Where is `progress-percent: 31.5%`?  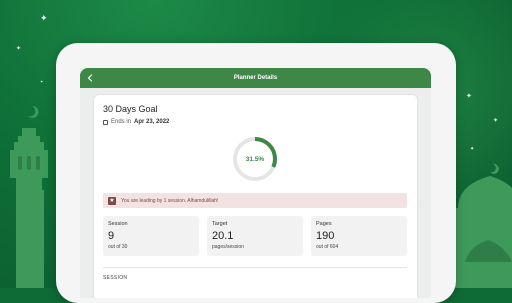
progress-percent: 31.5% is located at coordinates (255, 159).